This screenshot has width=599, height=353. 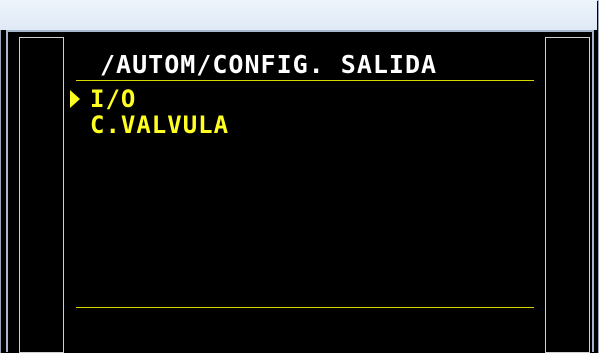 What do you see at coordinates (149, 99) in the screenshot?
I see `menu-item-io: I/O` at bounding box center [149, 99].